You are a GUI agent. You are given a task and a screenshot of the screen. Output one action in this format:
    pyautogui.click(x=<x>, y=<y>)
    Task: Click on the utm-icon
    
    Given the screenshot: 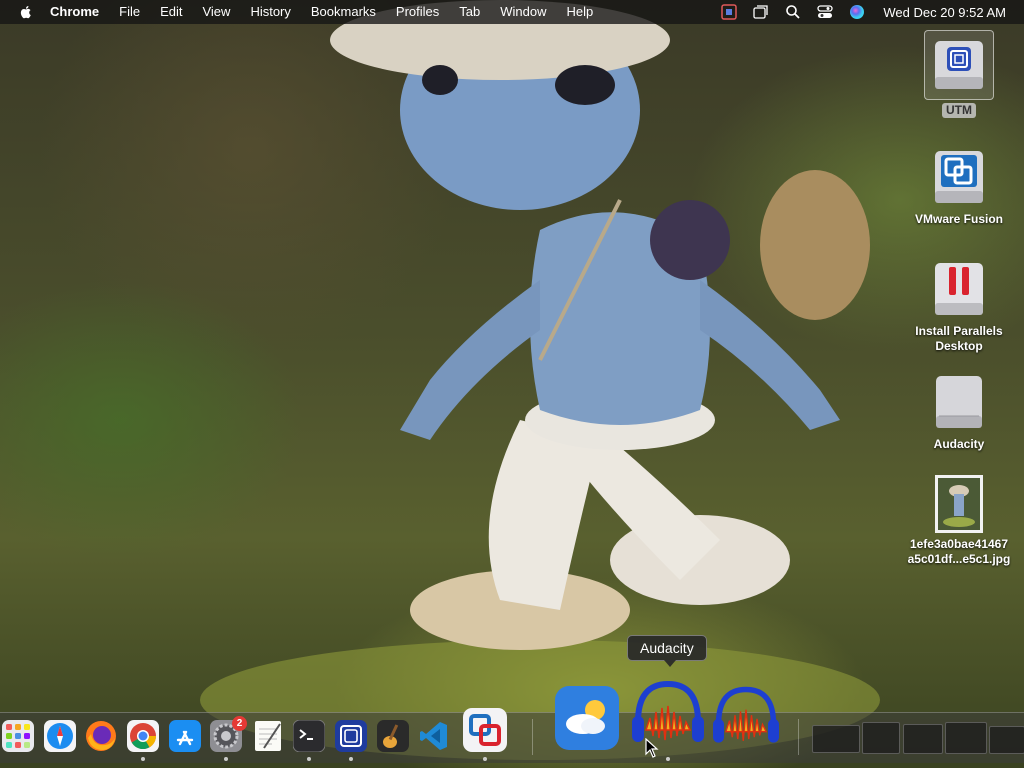 What is the action you would take?
    pyautogui.click(x=351, y=736)
    